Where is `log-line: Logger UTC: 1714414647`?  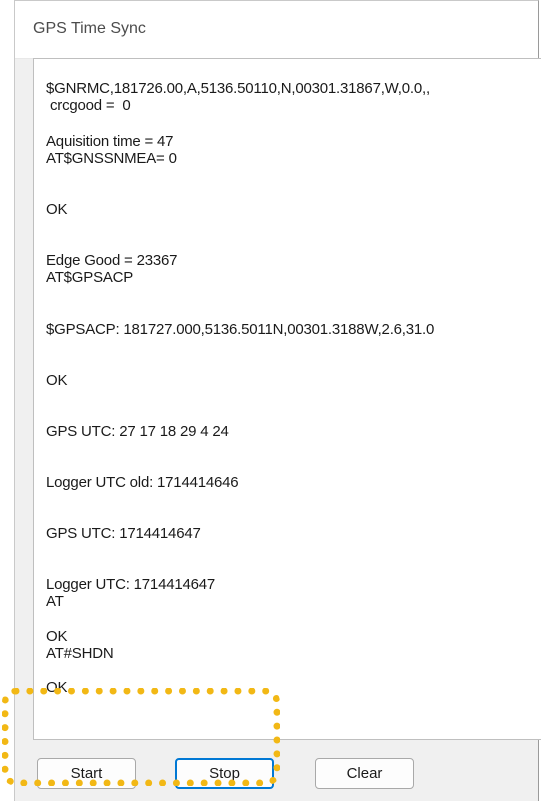
log-line: Logger UTC: 1714414647 is located at coordinates (131, 584).